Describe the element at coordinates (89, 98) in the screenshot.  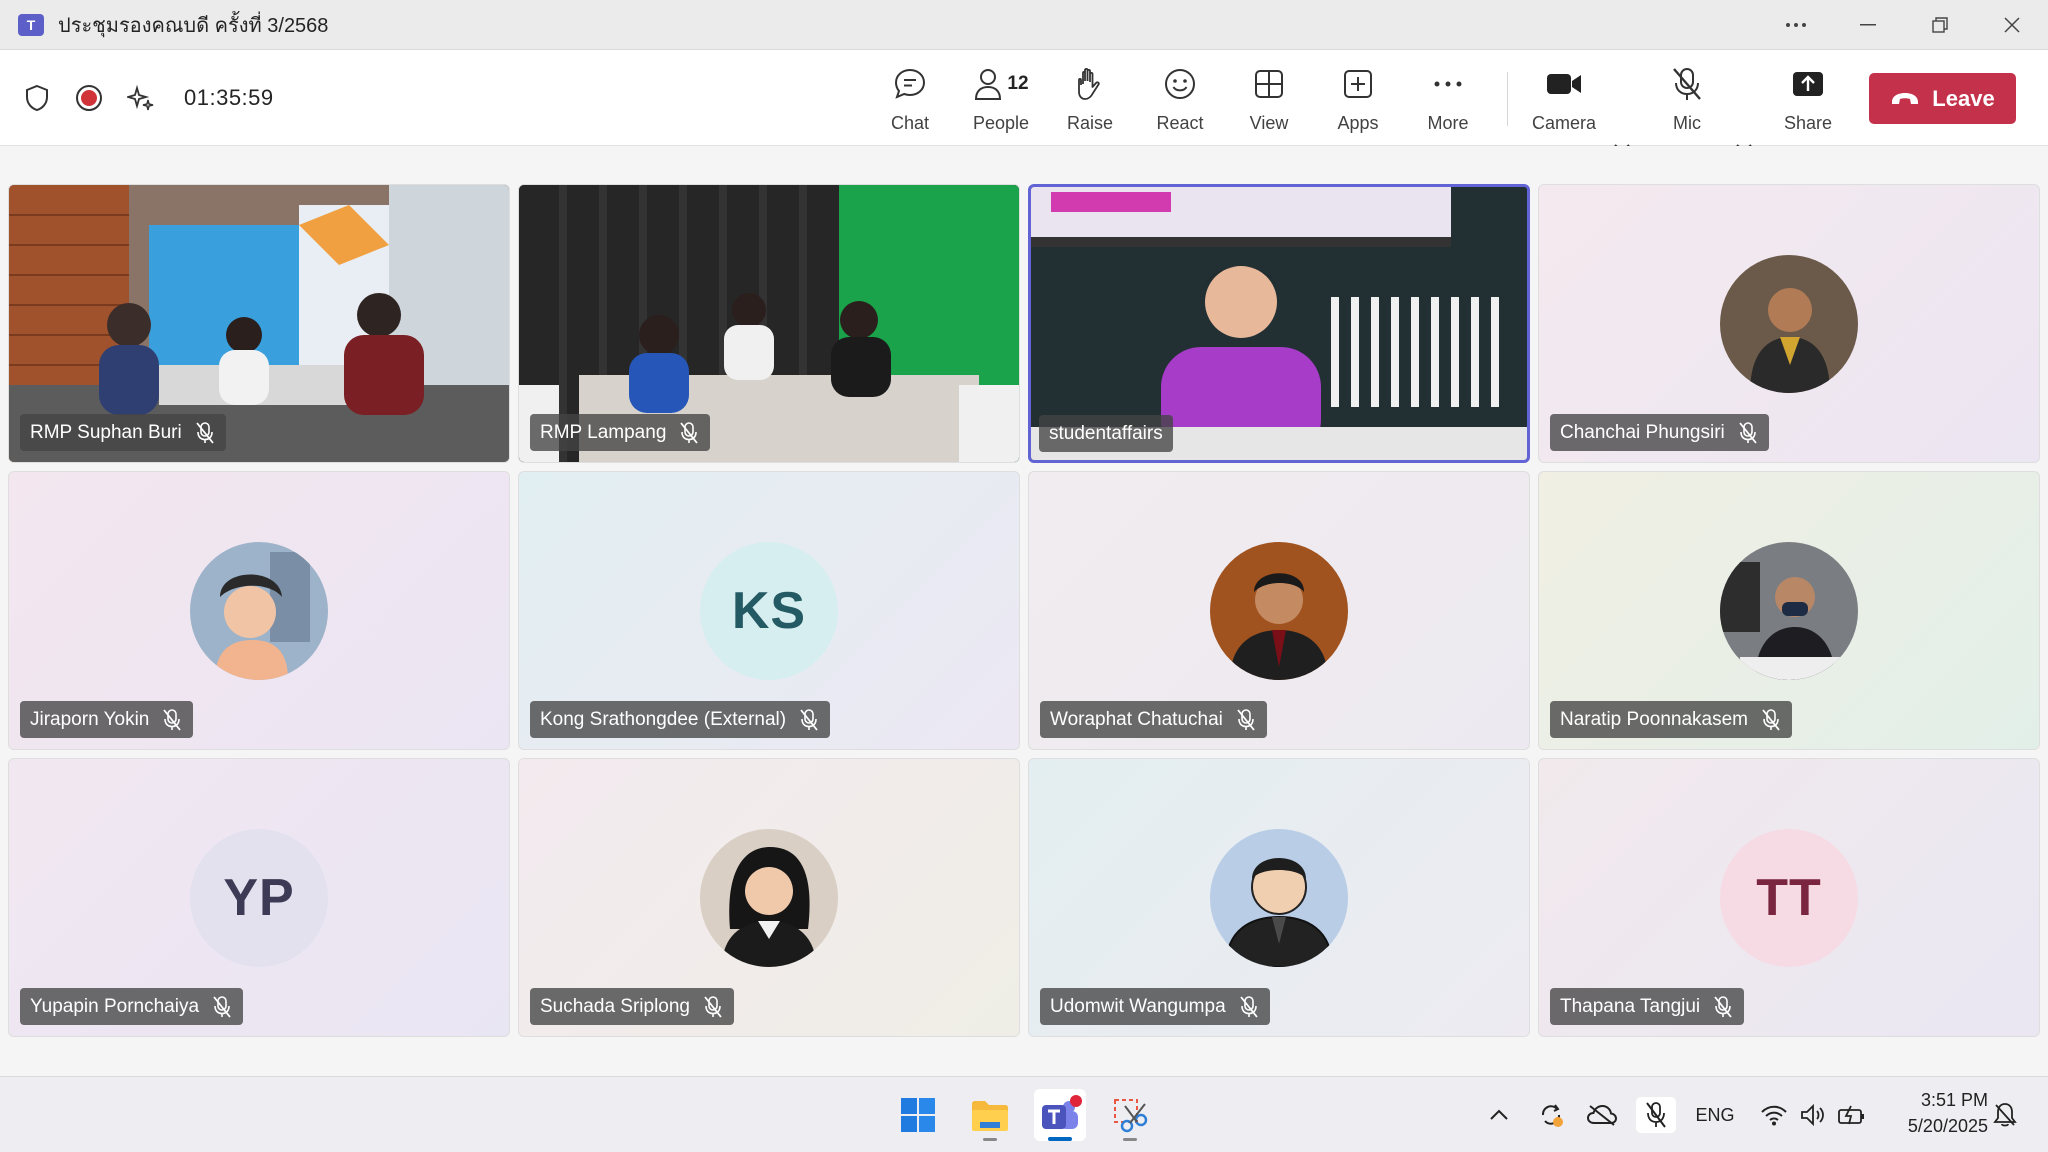
I see `recording-icon` at that location.